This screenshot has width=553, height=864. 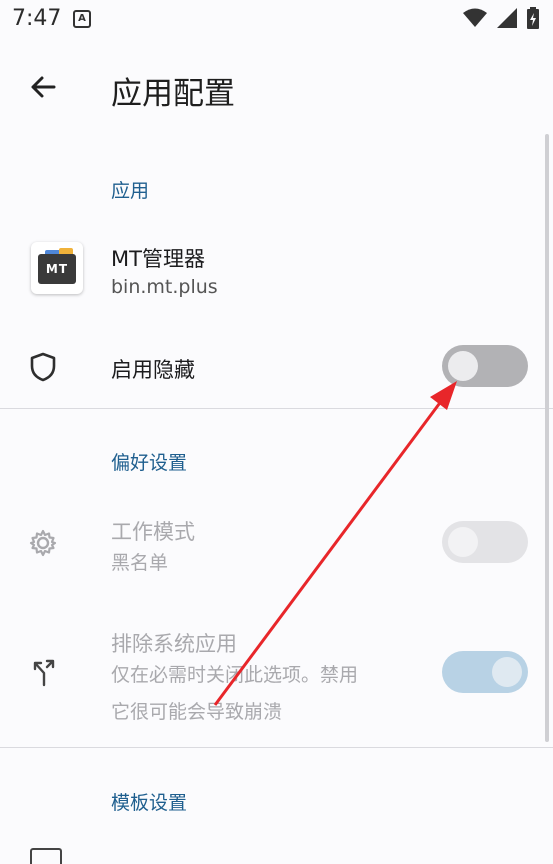 What do you see at coordinates (130, 191) in the screenshot?
I see `section-header-app: 应用` at bounding box center [130, 191].